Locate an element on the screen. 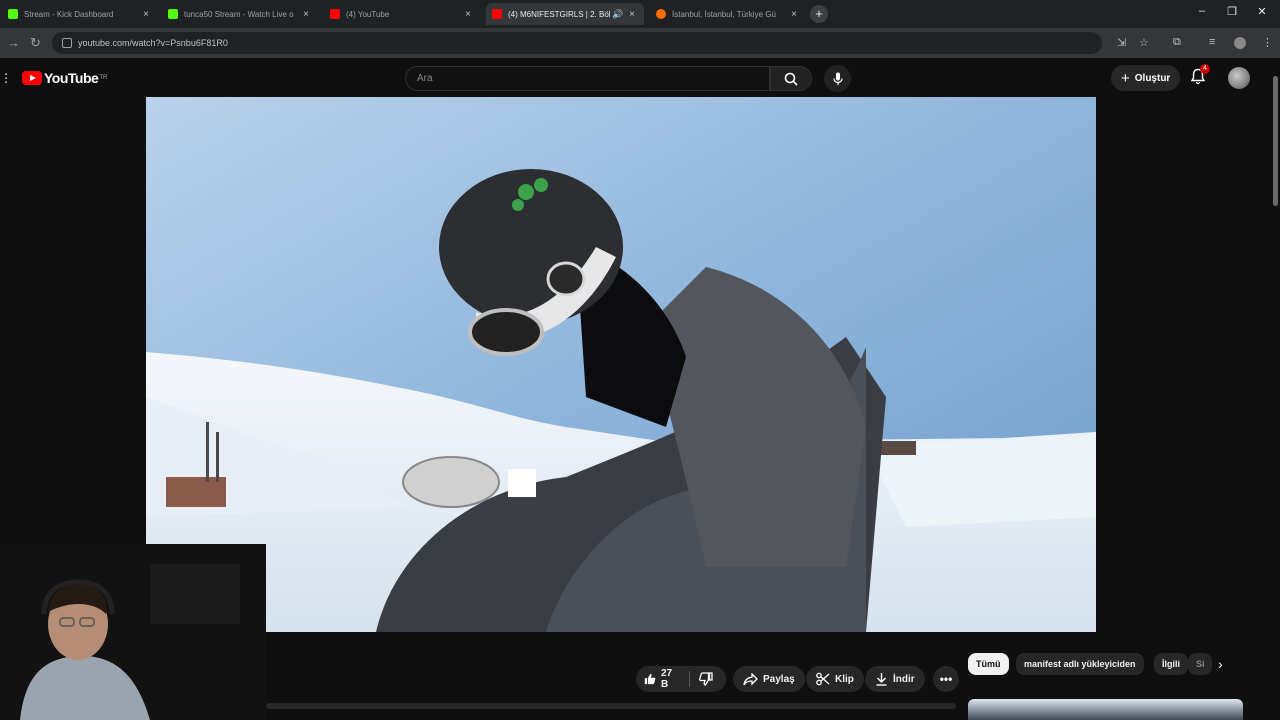 This screenshot has height=720, width=1280. tab-title: İstanbul, İstanbul, Türkiye Gü is located at coordinates (724, 14).